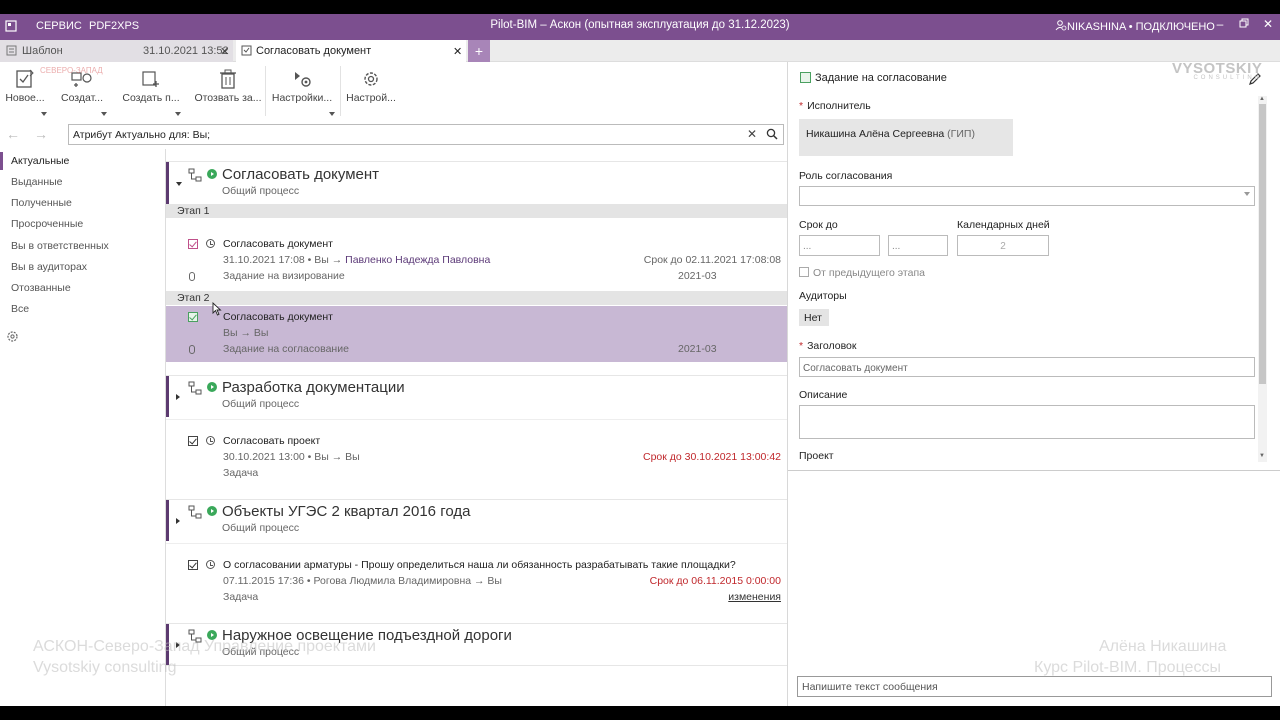 The width and height of the screenshot is (1280, 720). I want to click on add-tab-button: +, so click(479, 51).